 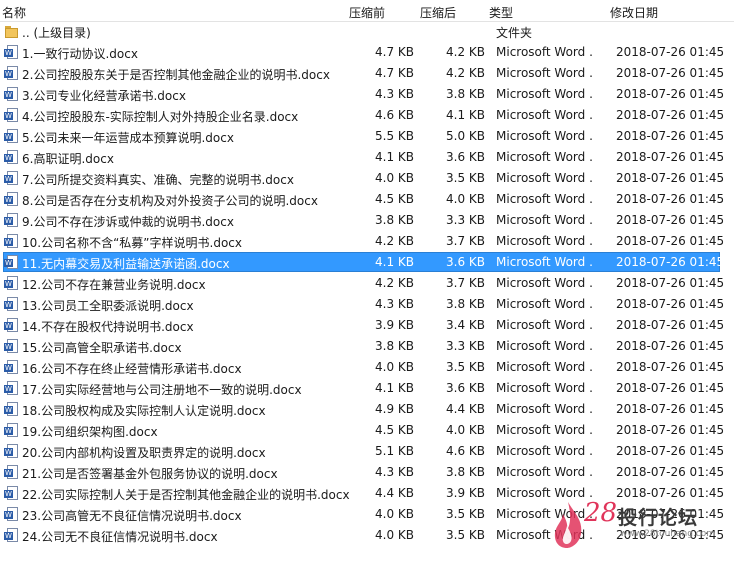 What do you see at coordinates (394, 325) in the screenshot?
I see `size-before: 3.9 KB` at bounding box center [394, 325].